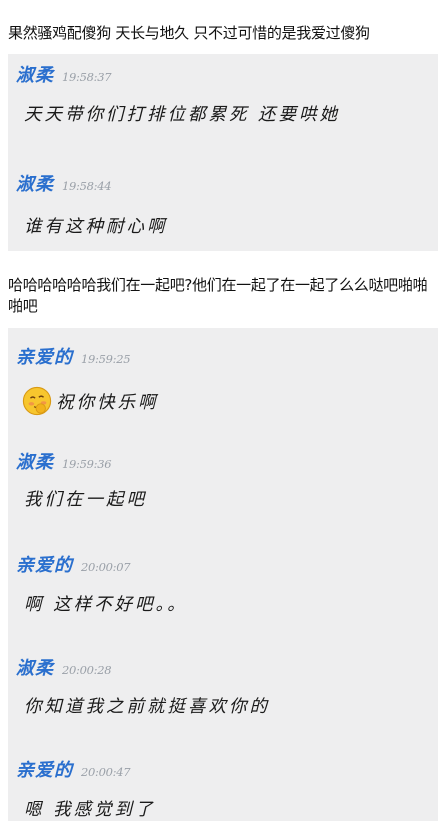 This screenshot has width=440, height=821. What do you see at coordinates (106, 359) in the screenshot?
I see `message-timestamp: 19:59:25` at bounding box center [106, 359].